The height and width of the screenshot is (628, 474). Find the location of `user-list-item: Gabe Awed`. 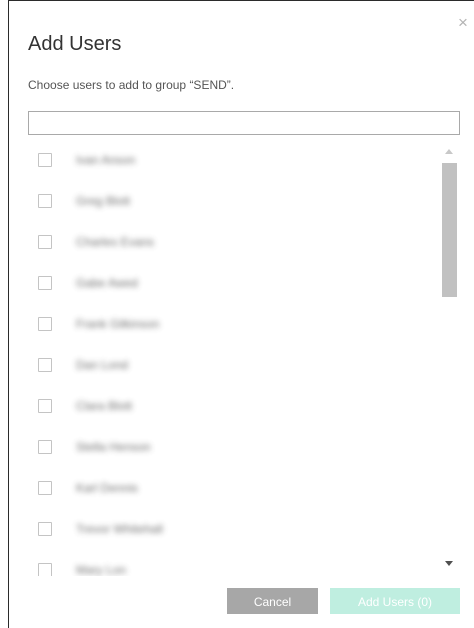

user-list-item: Gabe Awed is located at coordinates (233, 283).